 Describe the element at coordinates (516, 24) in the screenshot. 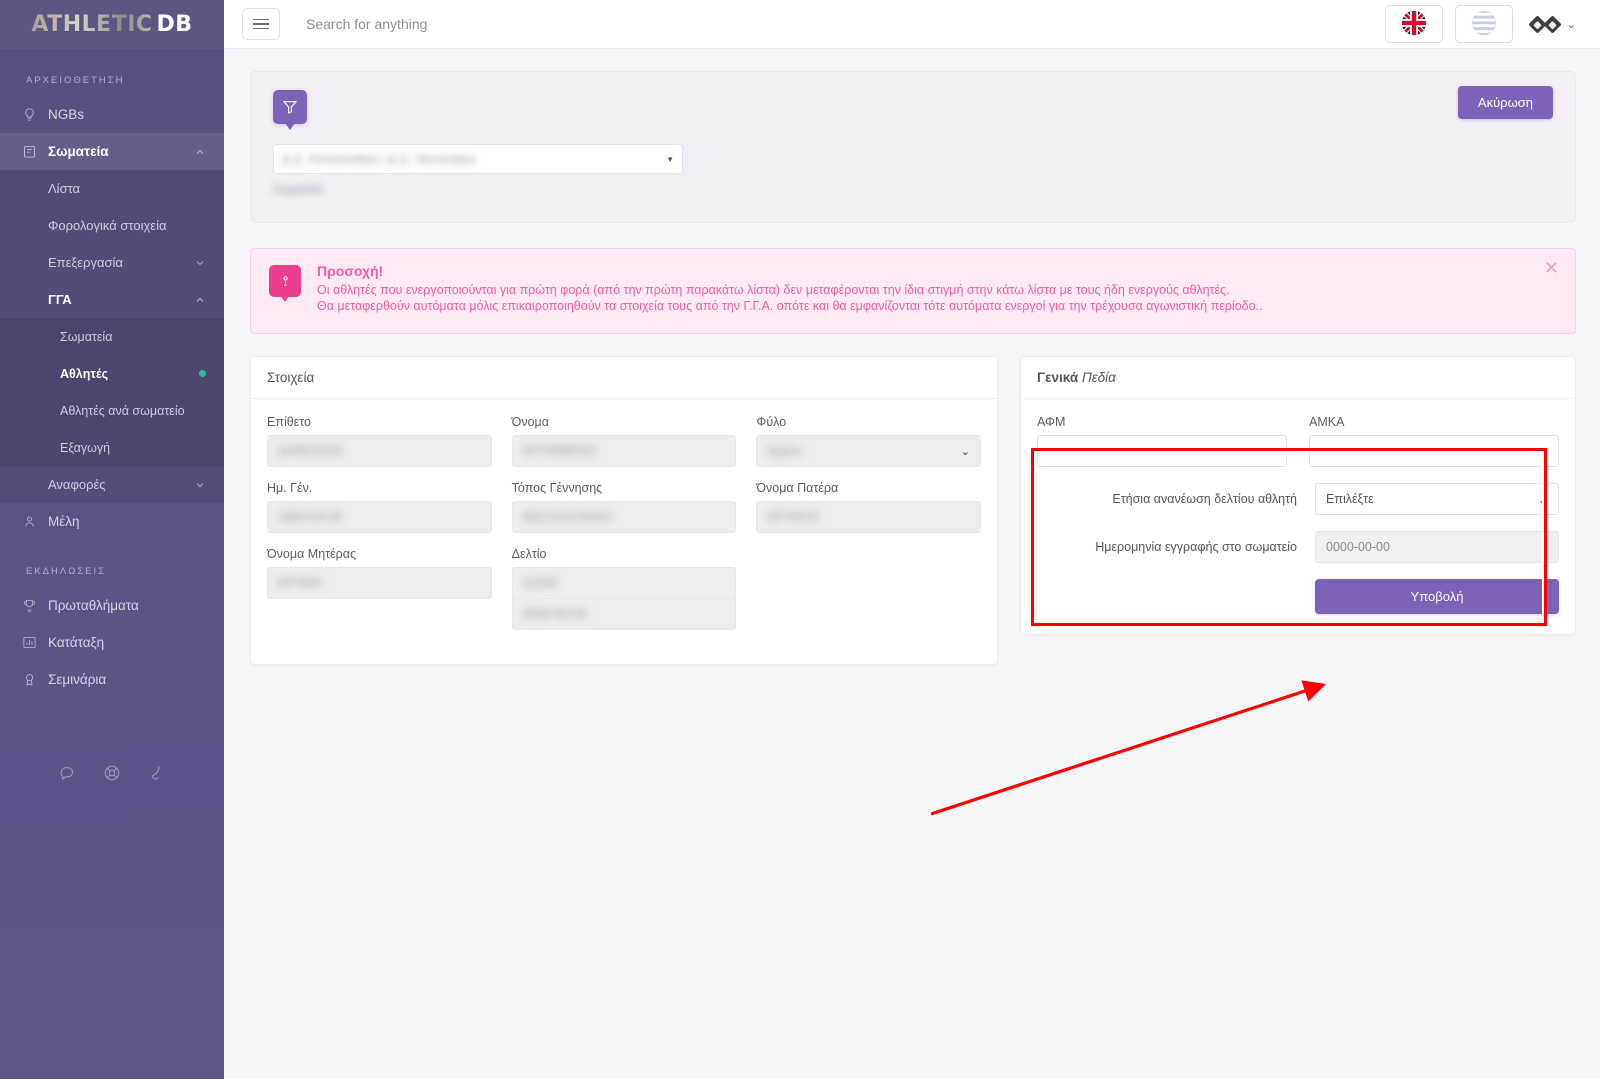

I see `search-input` at that location.